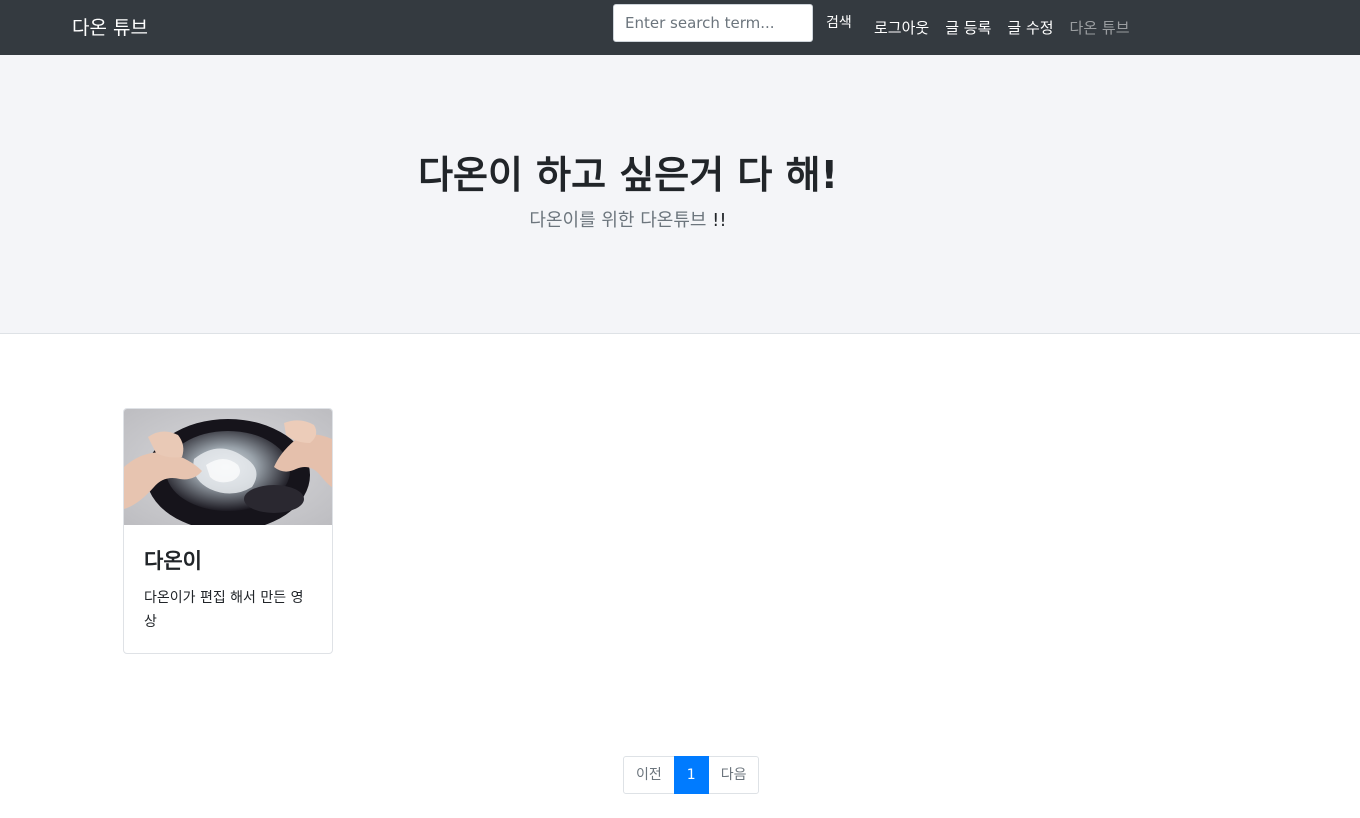 The height and width of the screenshot is (818, 1360). What do you see at coordinates (173, 560) in the screenshot?
I see `card-title: 다온이` at bounding box center [173, 560].